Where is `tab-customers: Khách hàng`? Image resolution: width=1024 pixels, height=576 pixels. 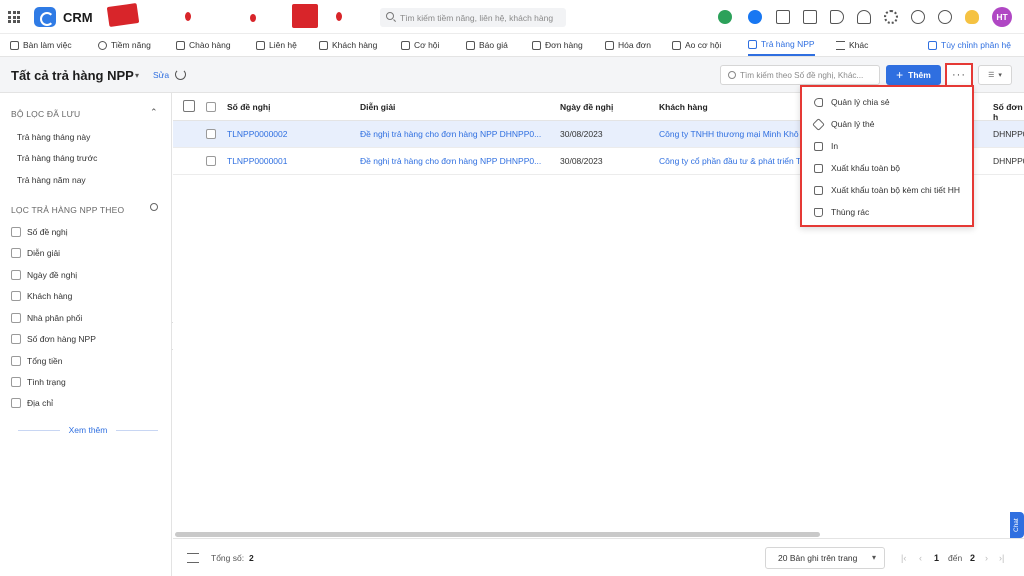
tab-customers: Khách hàng is located at coordinates (348, 45).